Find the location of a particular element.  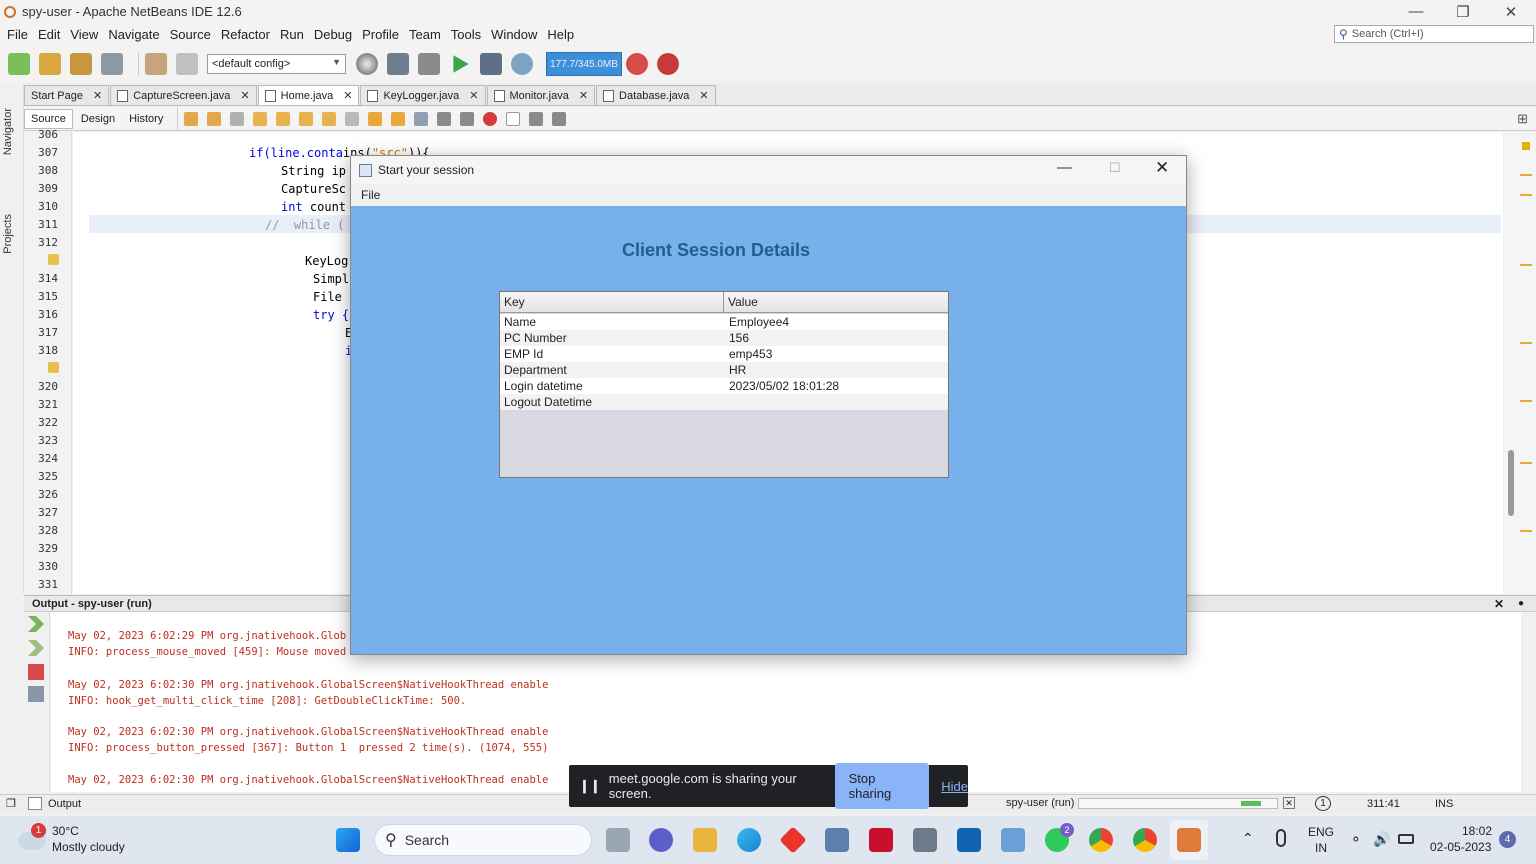

memory-meter: 177.7/345.0MB is located at coordinates (584, 64).